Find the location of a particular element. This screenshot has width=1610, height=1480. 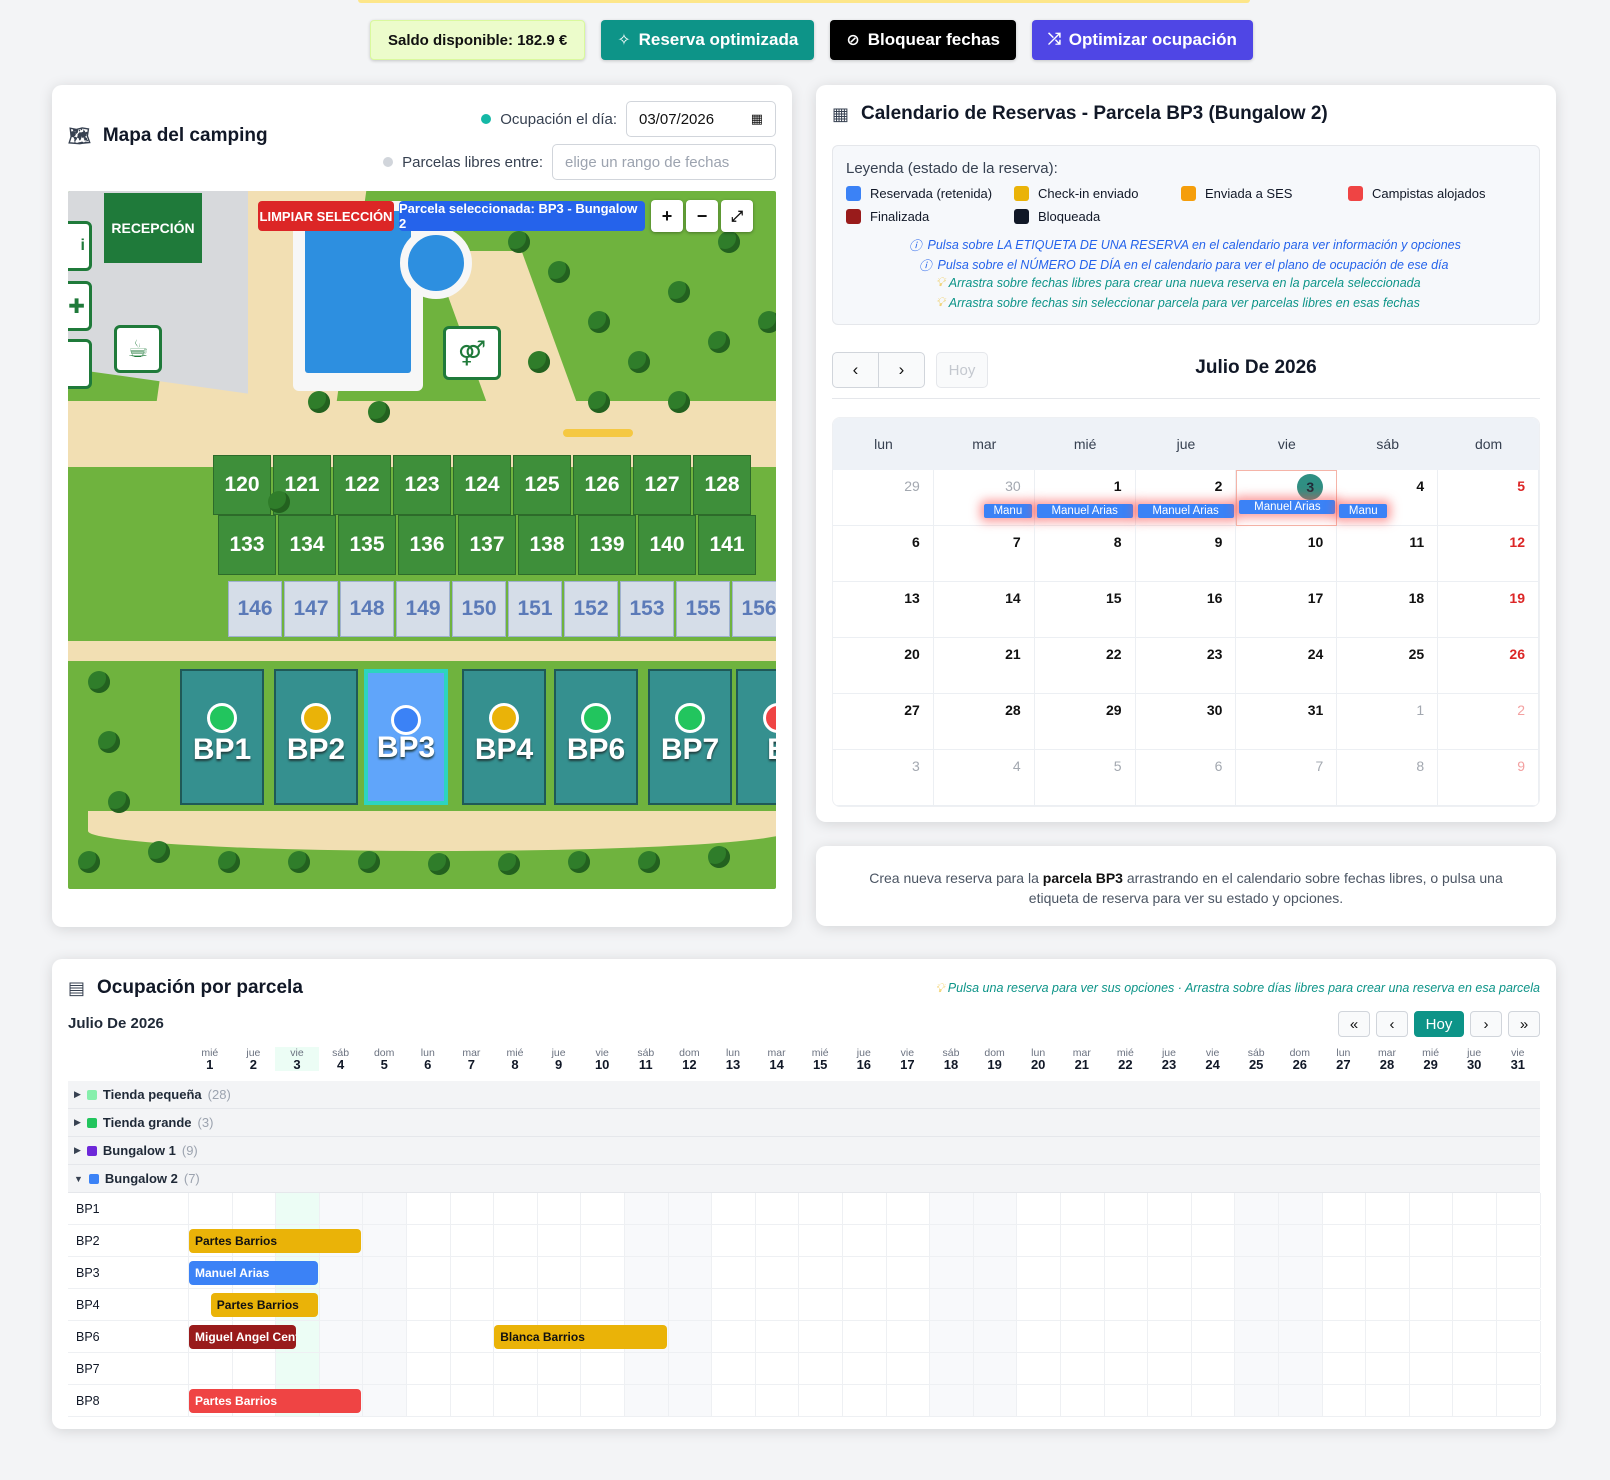

day-column-header: dom 12 is located at coordinates (690, 1059).